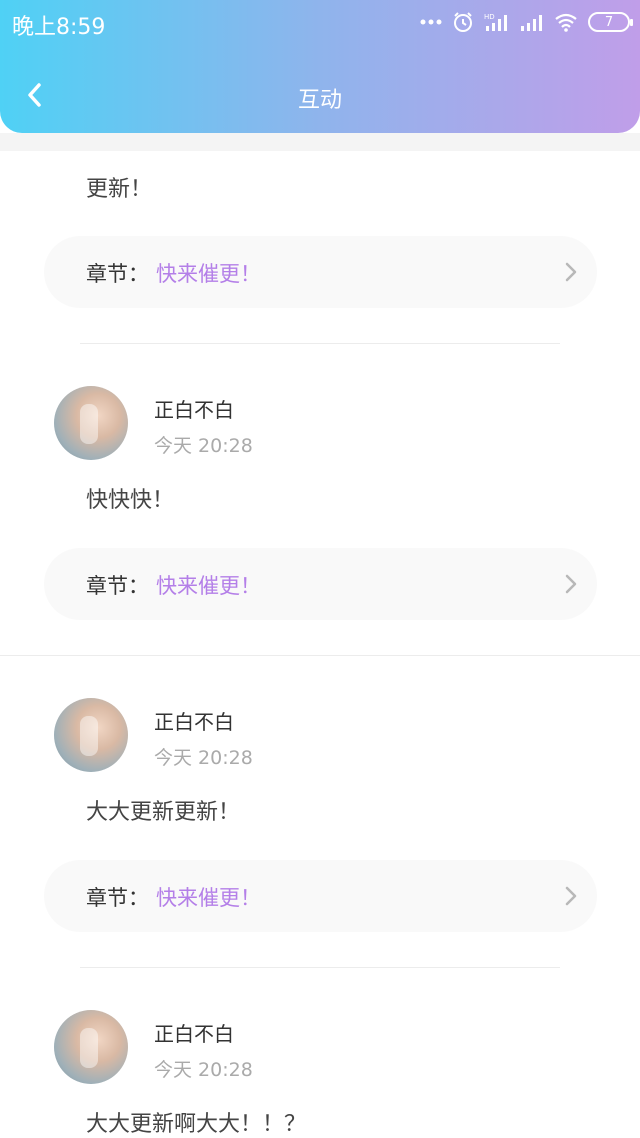  I want to click on status-icons: HD 7, so click(526, 22).